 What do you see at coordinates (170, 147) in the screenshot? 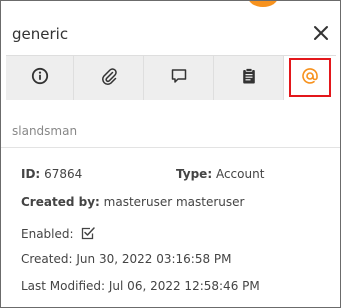
I see `section-divider` at bounding box center [170, 147].